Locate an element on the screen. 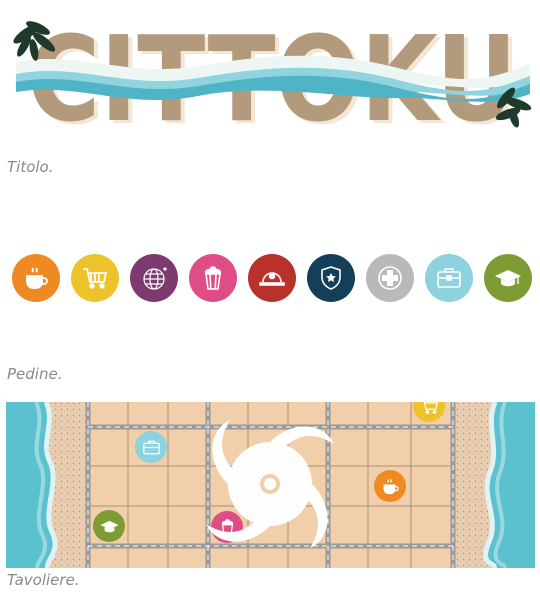  fire-helmet-icon is located at coordinates (272, 279).